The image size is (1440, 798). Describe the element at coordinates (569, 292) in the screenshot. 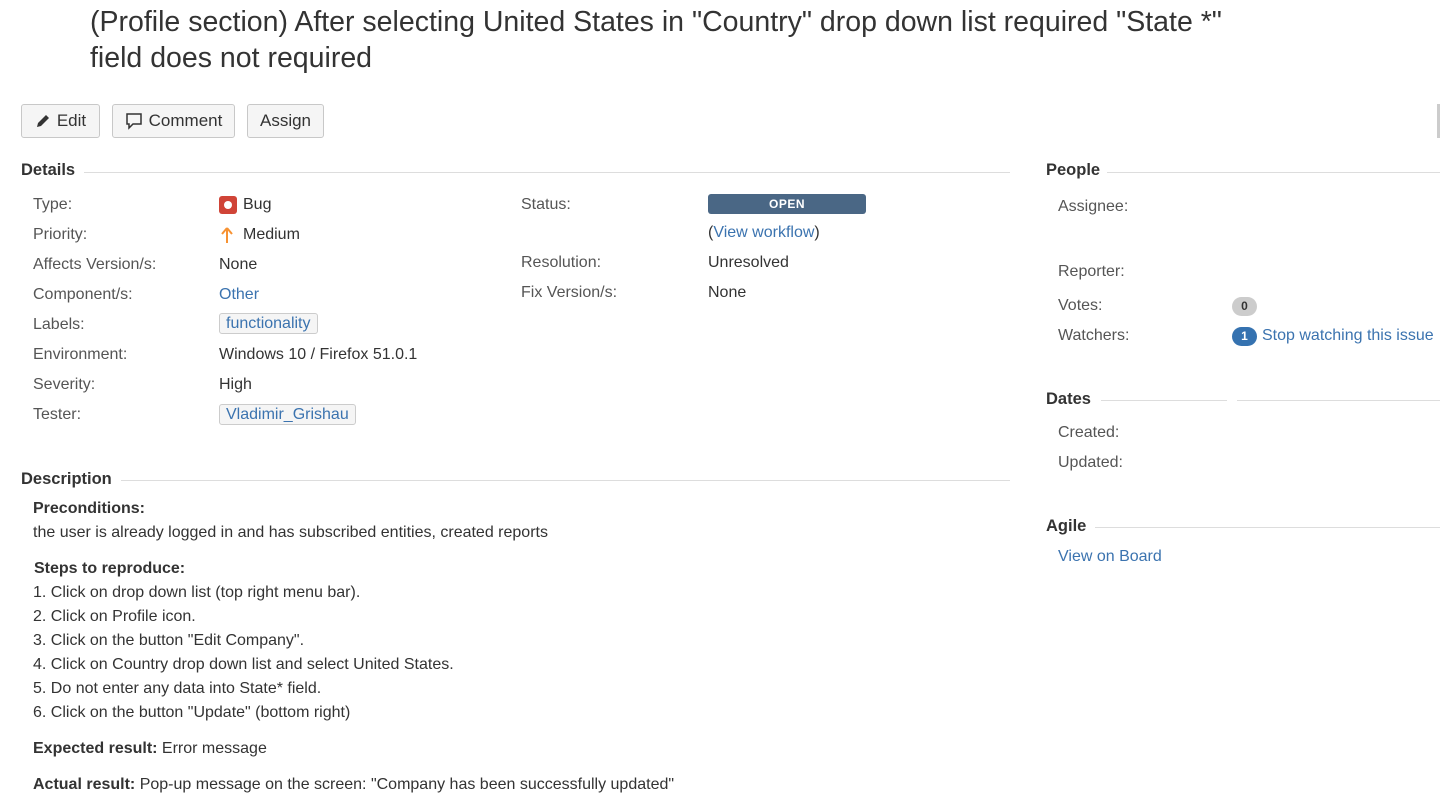

I see `fix-version-label: Fix Version/s:` at that location.